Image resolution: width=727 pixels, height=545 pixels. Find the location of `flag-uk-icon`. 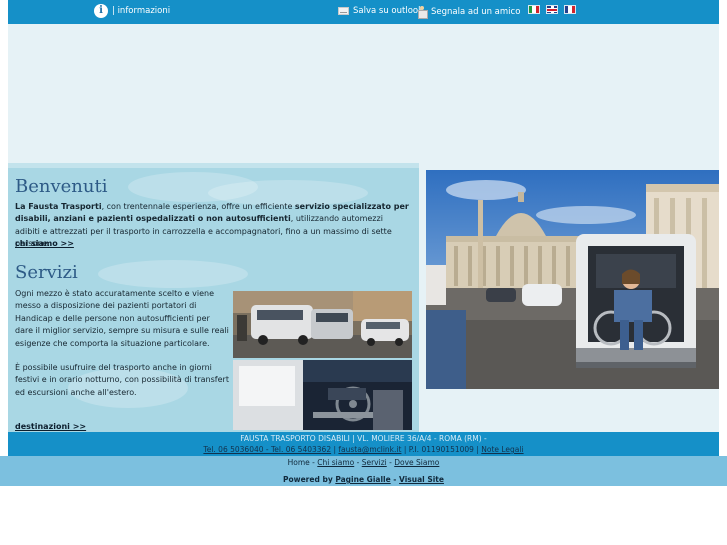

flag-uk-icon is located at coordinates (552, 9).